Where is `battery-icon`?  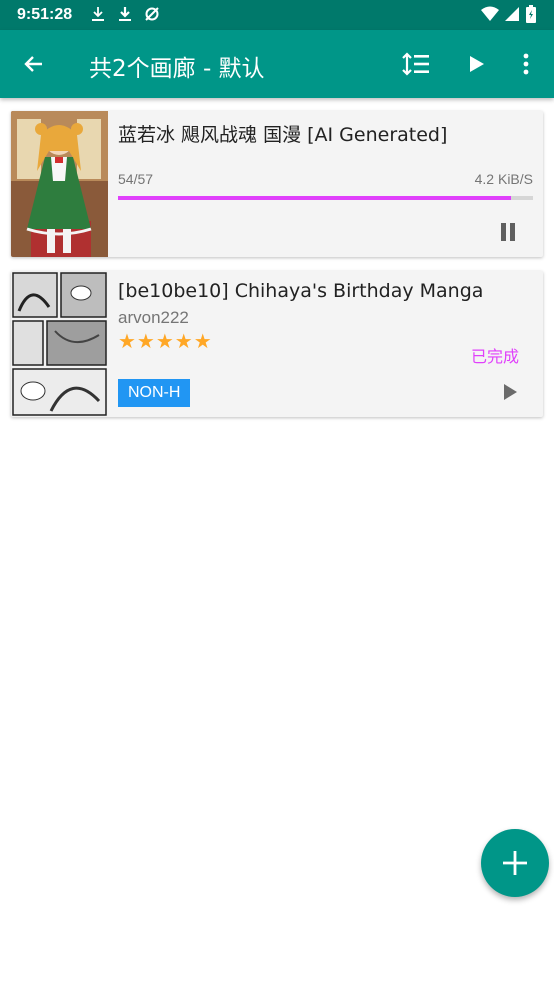
battery-icon is located at coordinates (531, 14).